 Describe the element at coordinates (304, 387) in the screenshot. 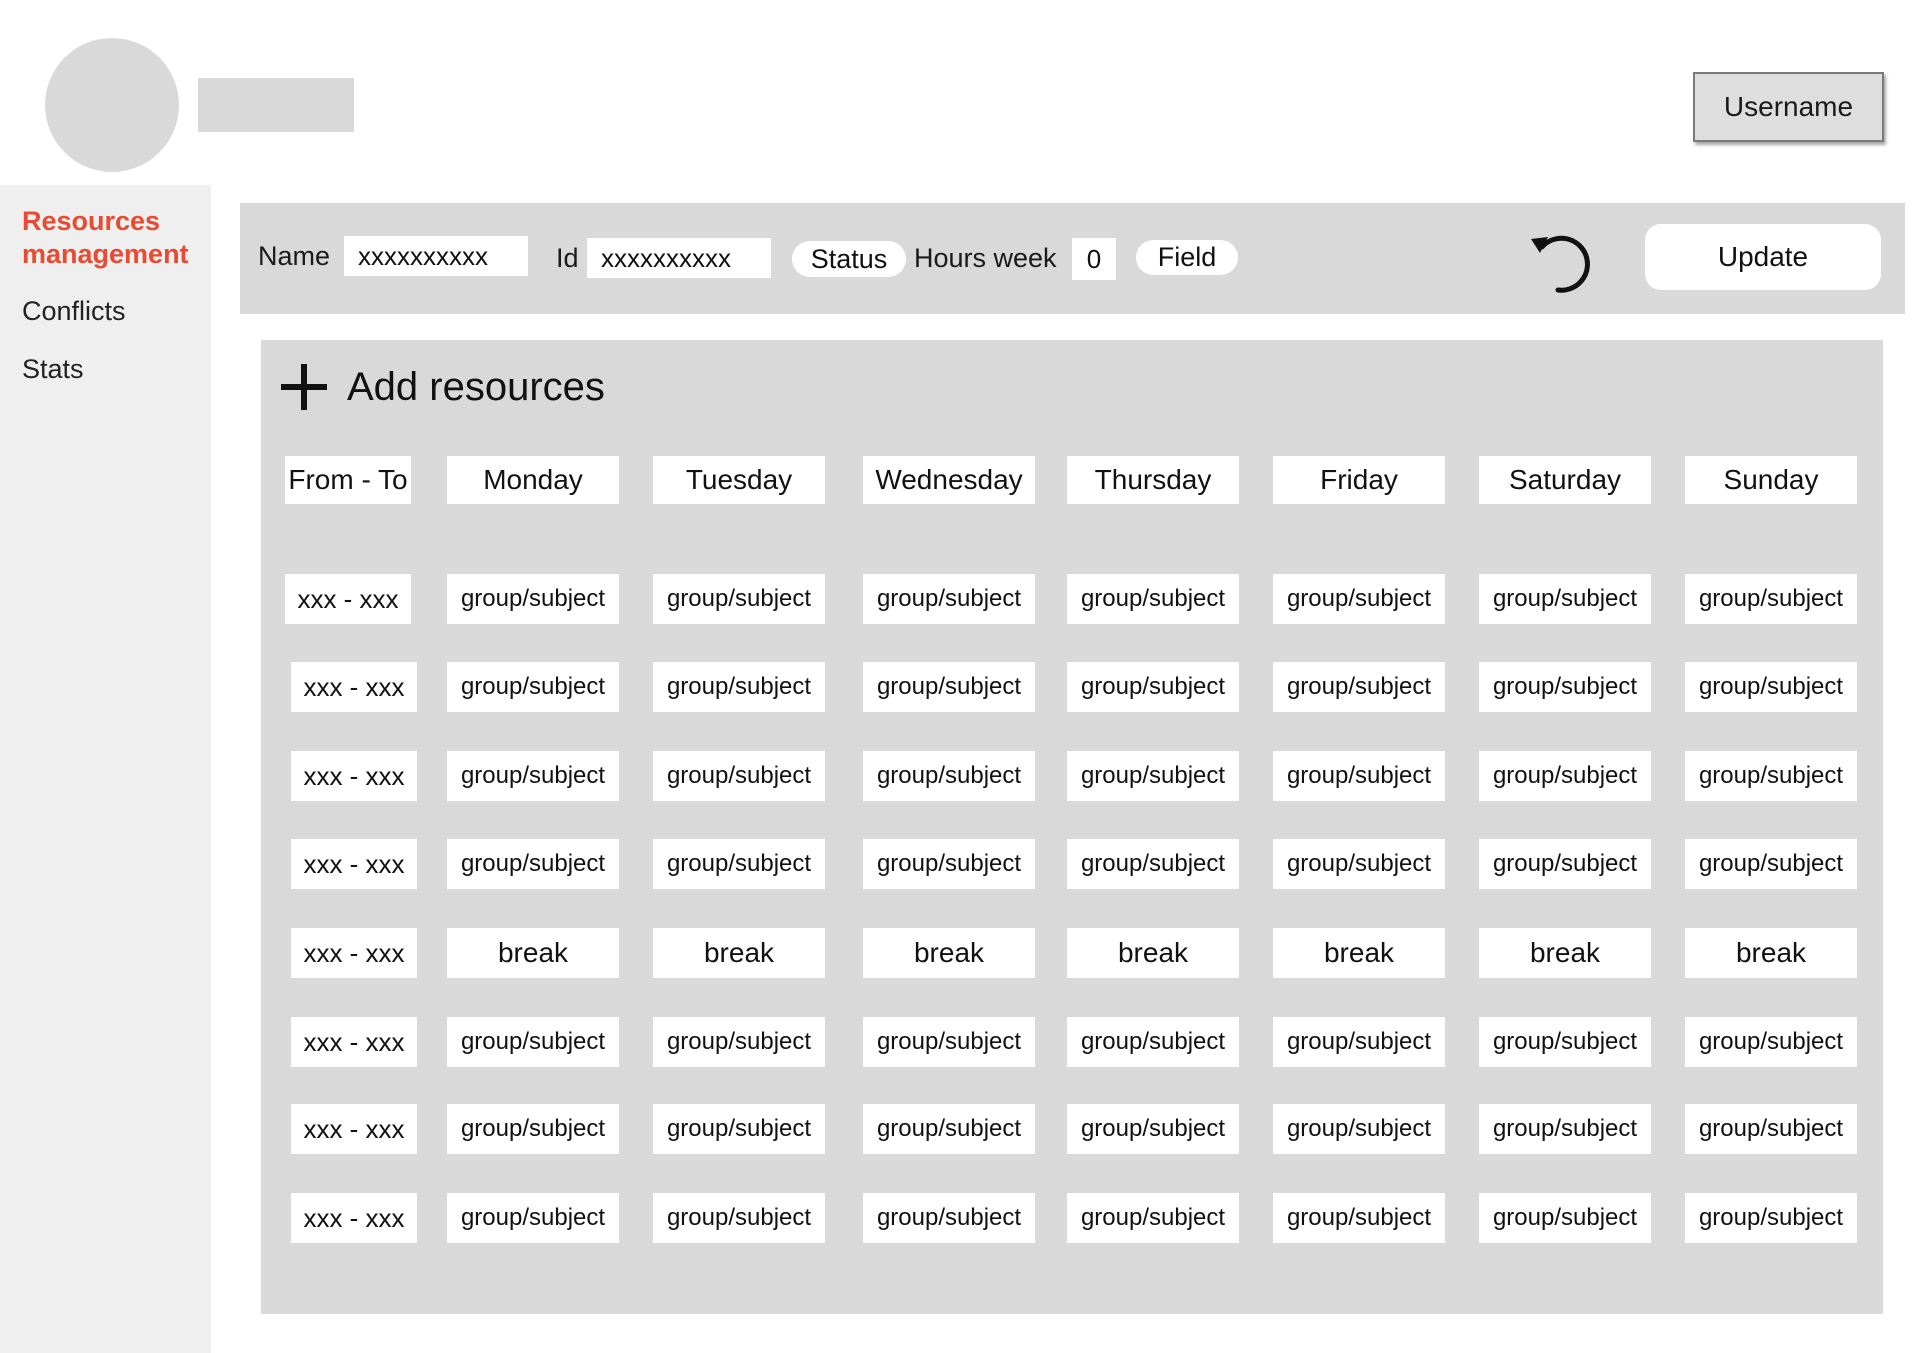

I see `plus-icon` at that location.